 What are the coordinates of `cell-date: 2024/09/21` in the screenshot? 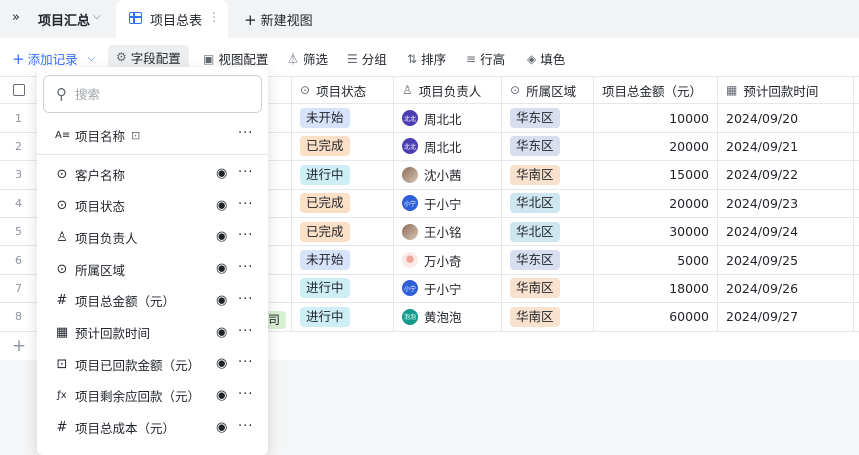 It's located at (786, 146).